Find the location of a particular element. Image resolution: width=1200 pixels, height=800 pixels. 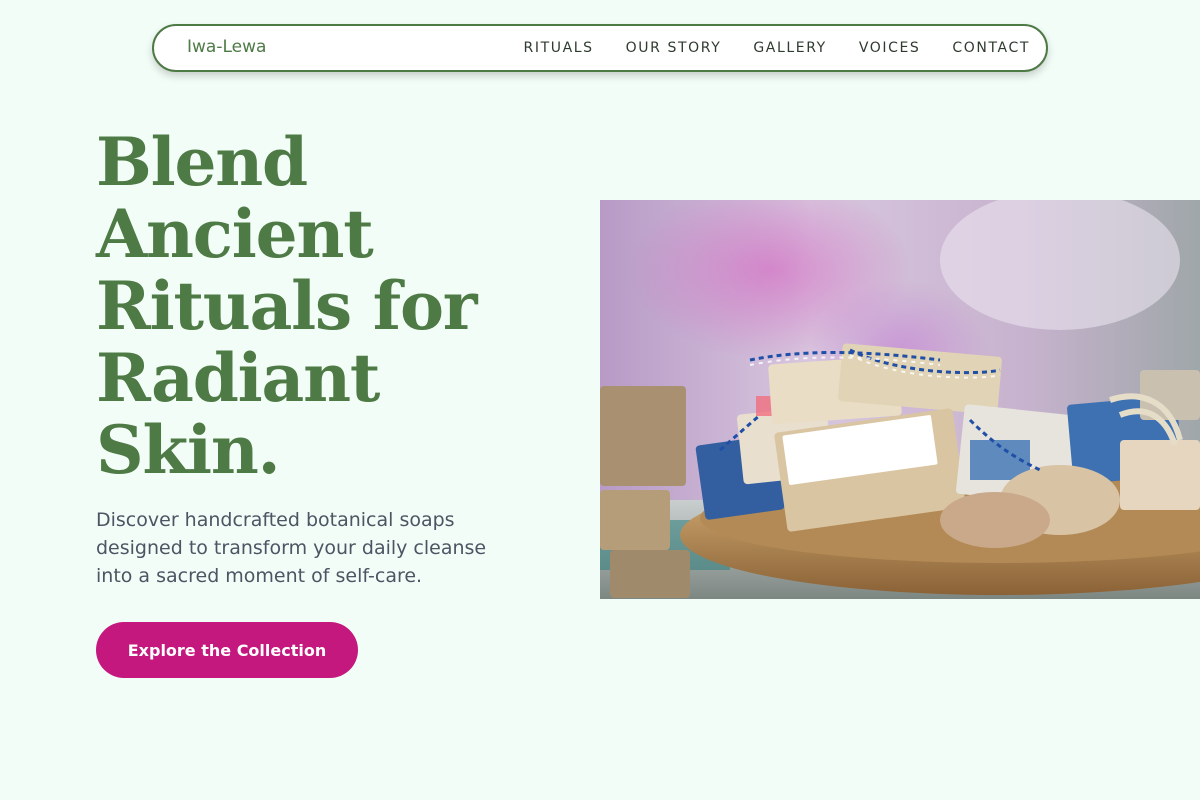

nav-link-rituals: RITUALS is located at coordinates (559, 48).